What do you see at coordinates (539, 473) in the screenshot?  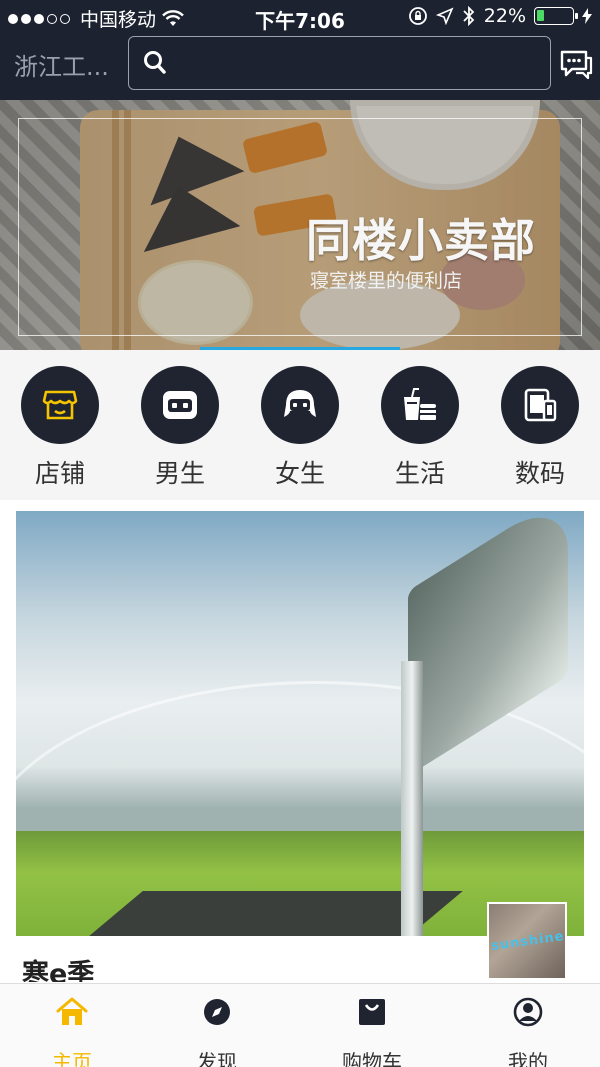 I see `category-label: 数码` at bounding box center [539, 473].